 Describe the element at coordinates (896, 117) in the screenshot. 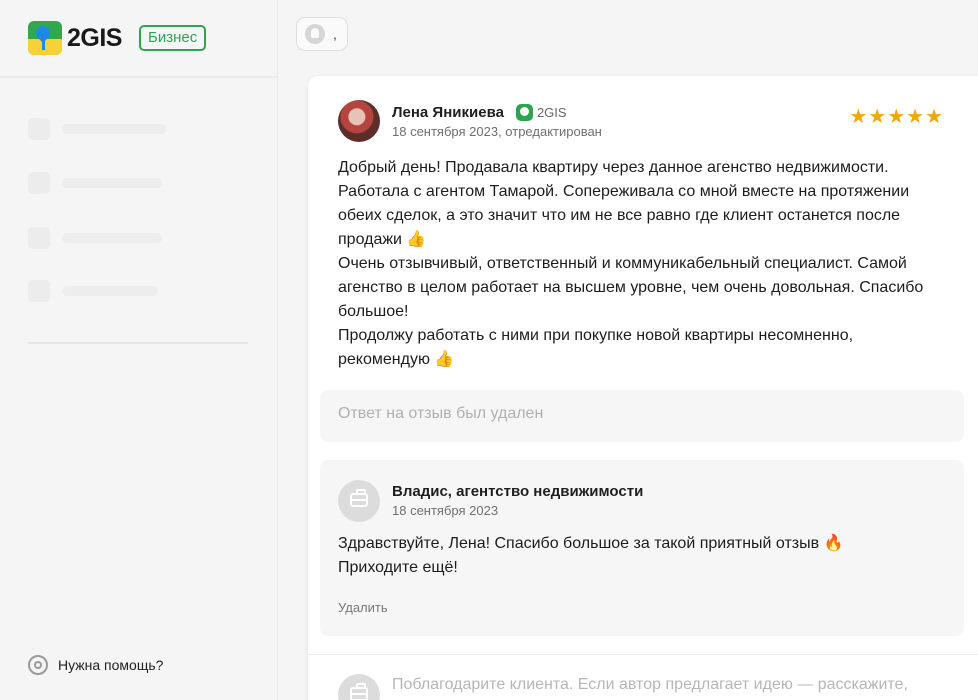

I see `rating-stars: ★★★★★` at that location.